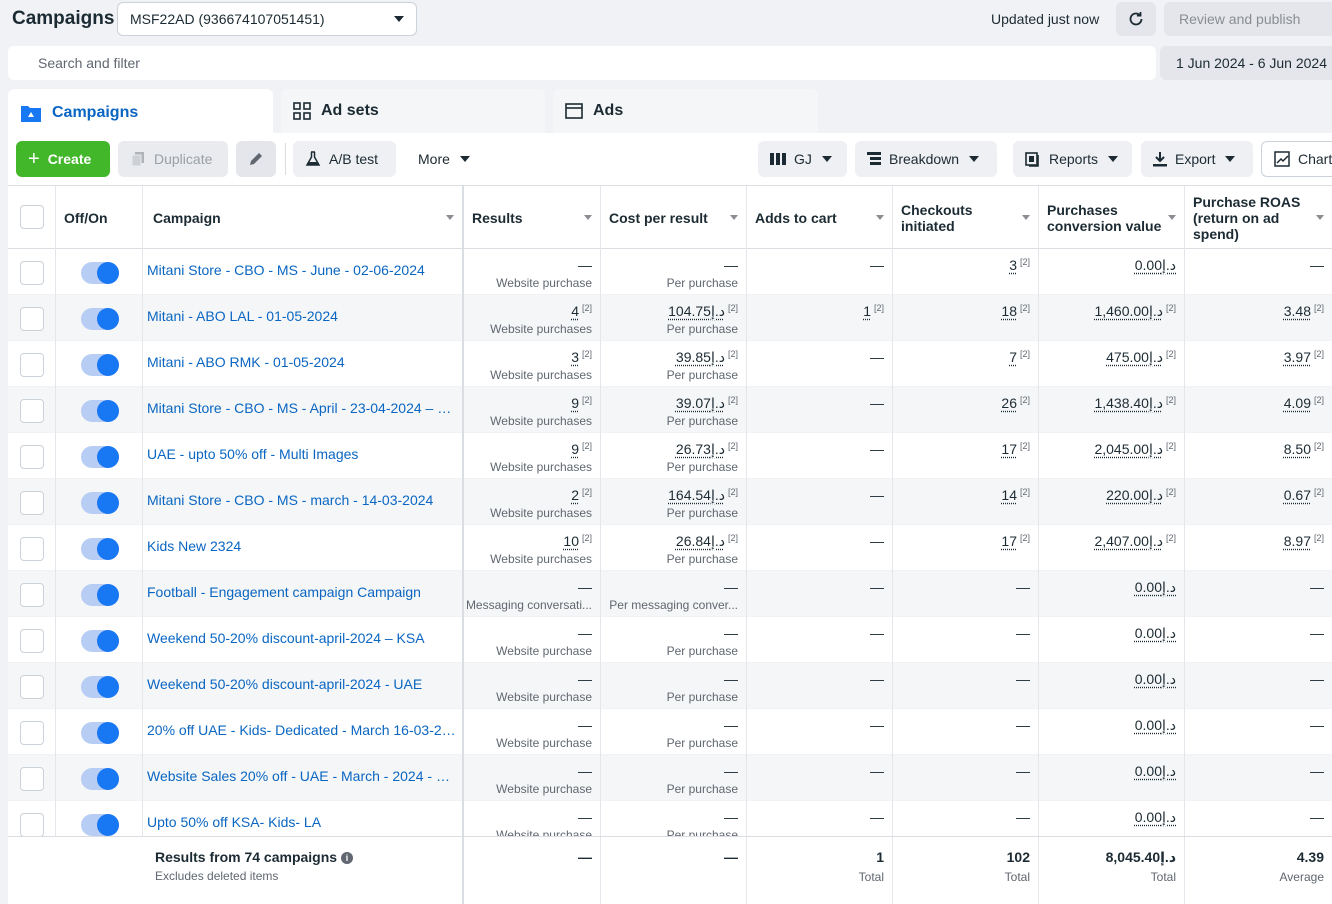 This screenshot has height=904, width=1332. I want to click on purchases-value: 220.00د.إ [2], so click(1141, 495).